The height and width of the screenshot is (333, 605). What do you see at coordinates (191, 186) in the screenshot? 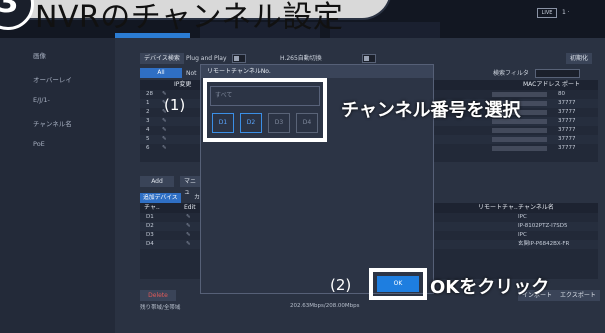
I see `manual-add-button: マニュ` at bounding box center [191, 186].